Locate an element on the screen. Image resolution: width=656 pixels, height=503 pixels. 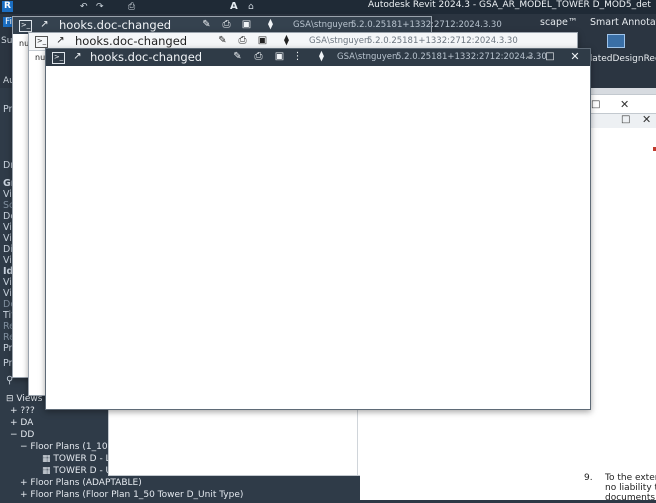
tree-node: − DD is located at coordinates (22, 435).